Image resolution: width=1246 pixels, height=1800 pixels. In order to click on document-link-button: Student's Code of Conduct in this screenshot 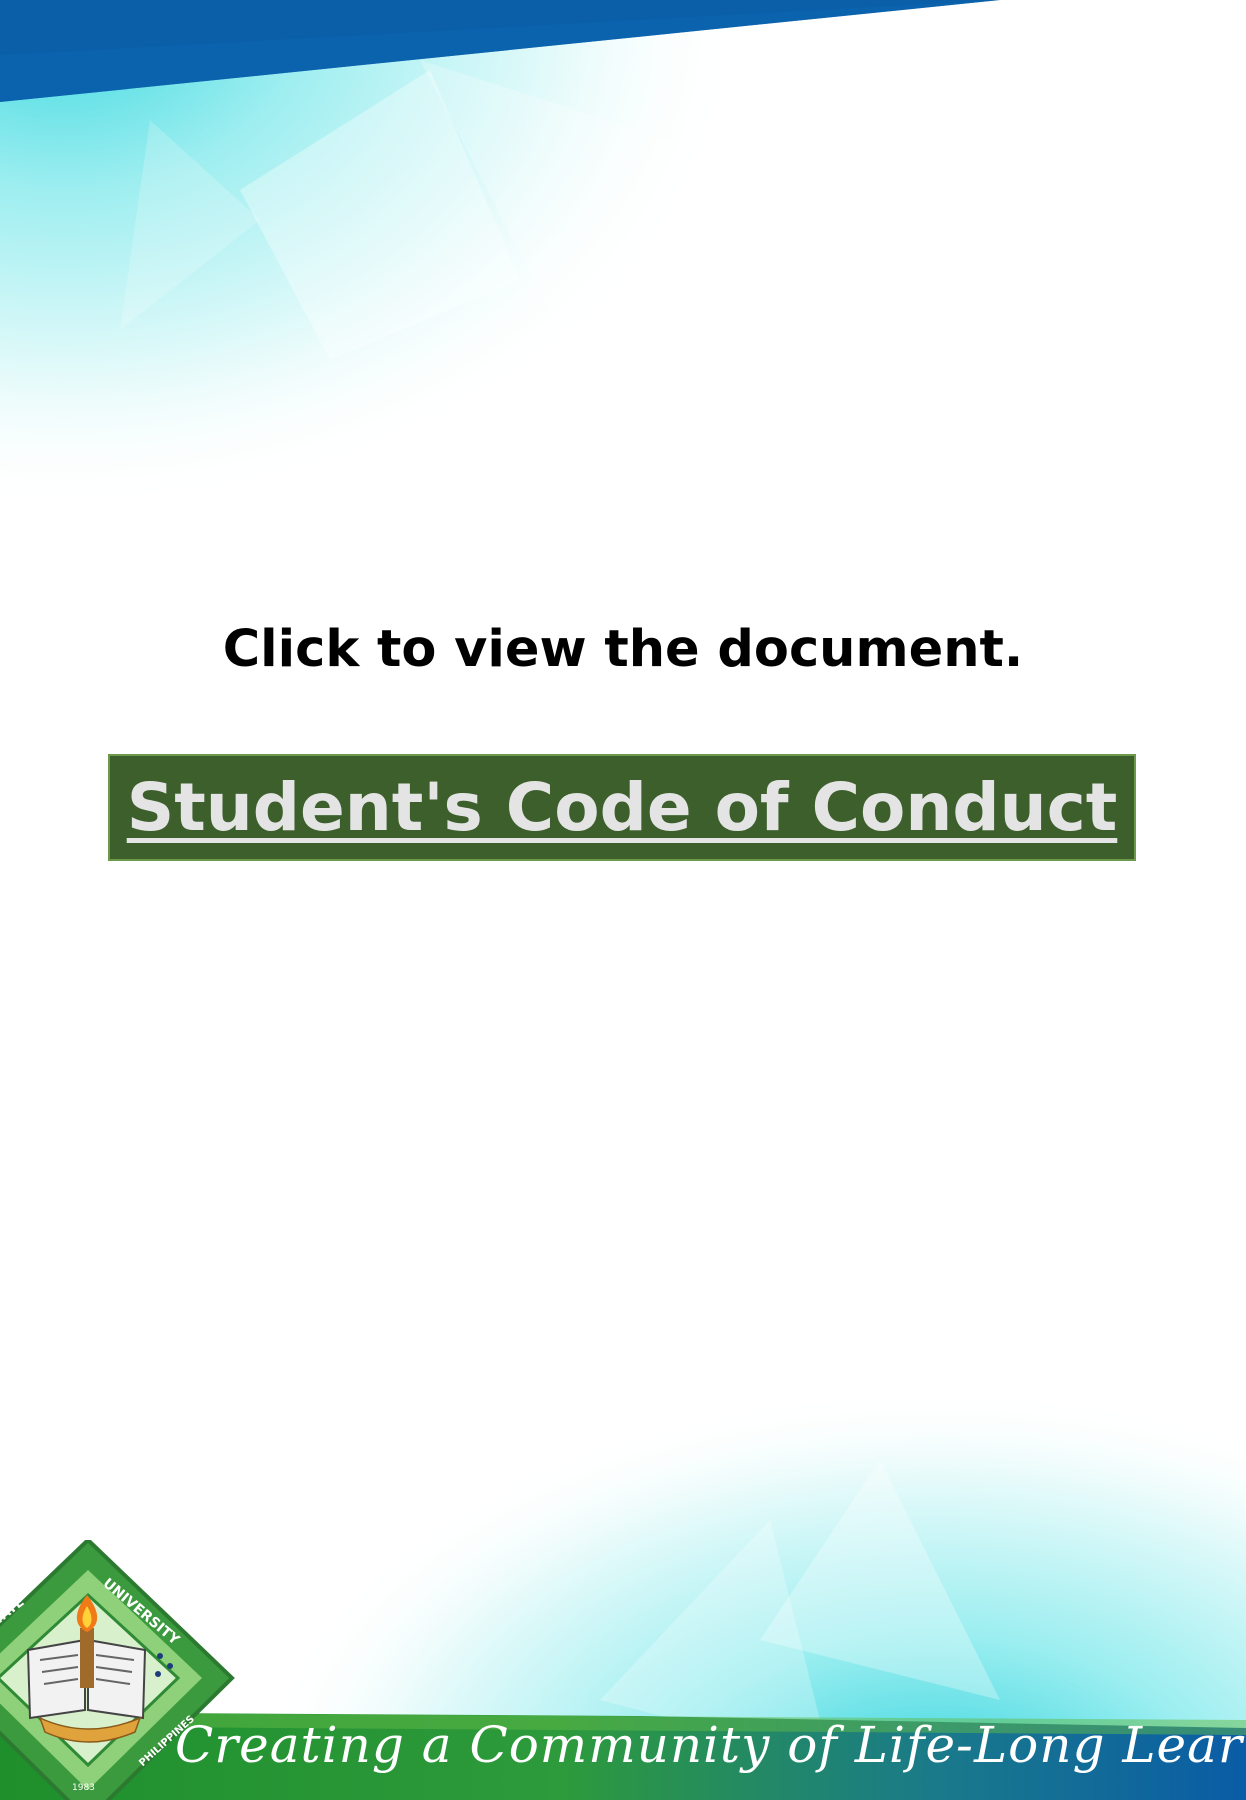, I will do `click(622, 807)`.